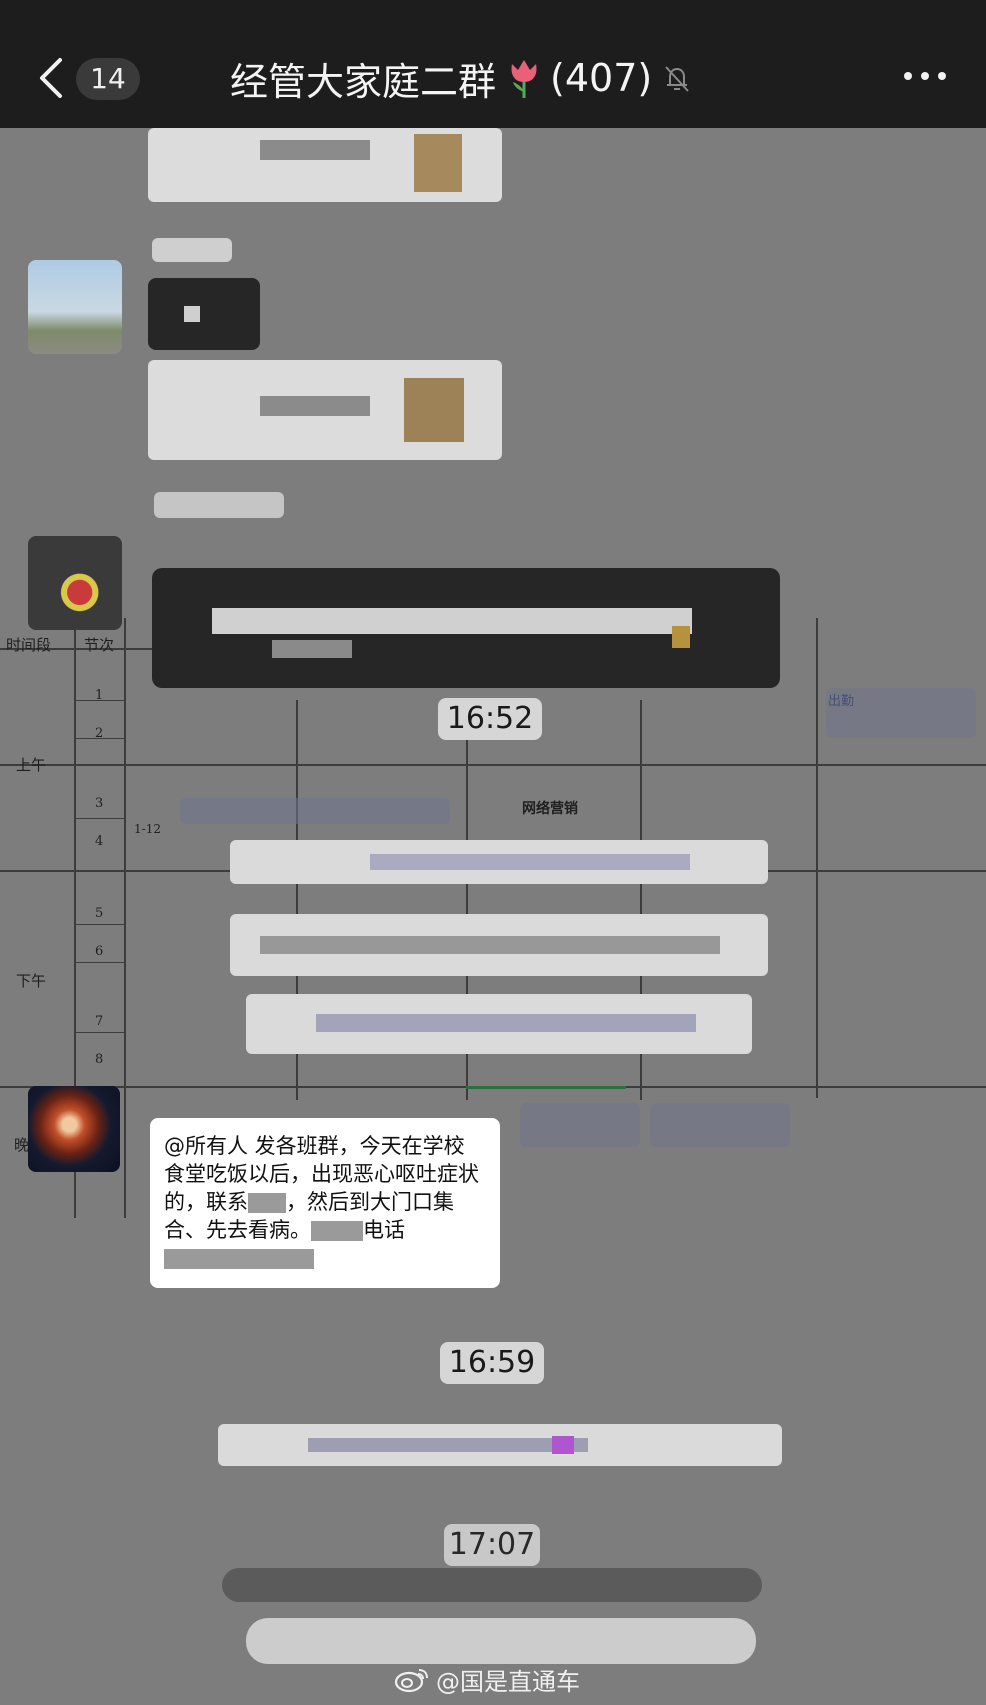  What do you see at coordinates (325, 1258) in the screenshot?
I see `announcement-line` at bounding box center [325, 1258].